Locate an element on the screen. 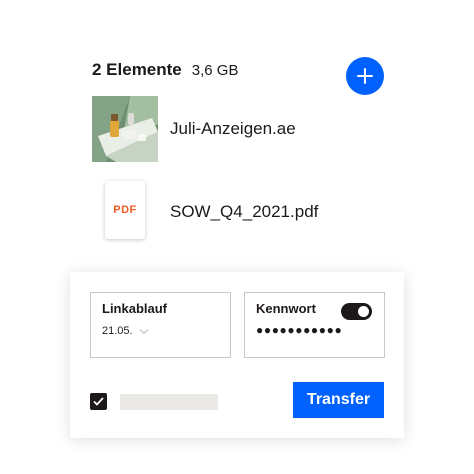  password-value: ●●●●●●●●●●● is located at coordinates (299, 330).